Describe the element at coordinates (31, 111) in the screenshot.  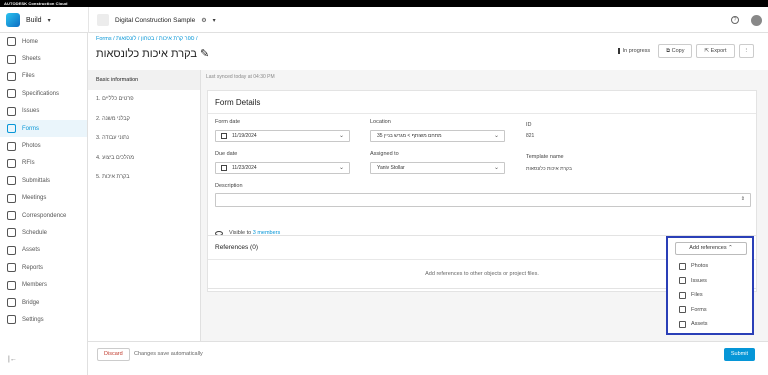
I see `sidebar-item-label: Issues` at that location.